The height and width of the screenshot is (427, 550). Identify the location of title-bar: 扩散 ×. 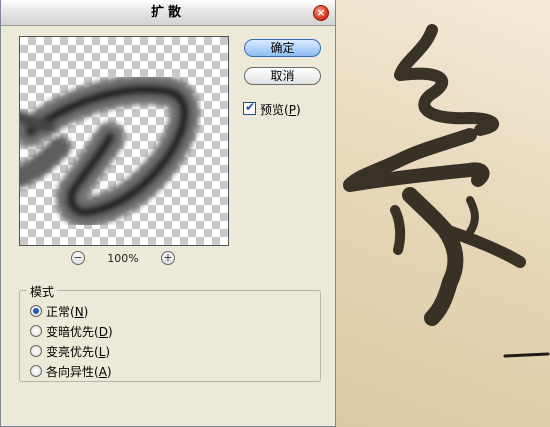
(168, 13).